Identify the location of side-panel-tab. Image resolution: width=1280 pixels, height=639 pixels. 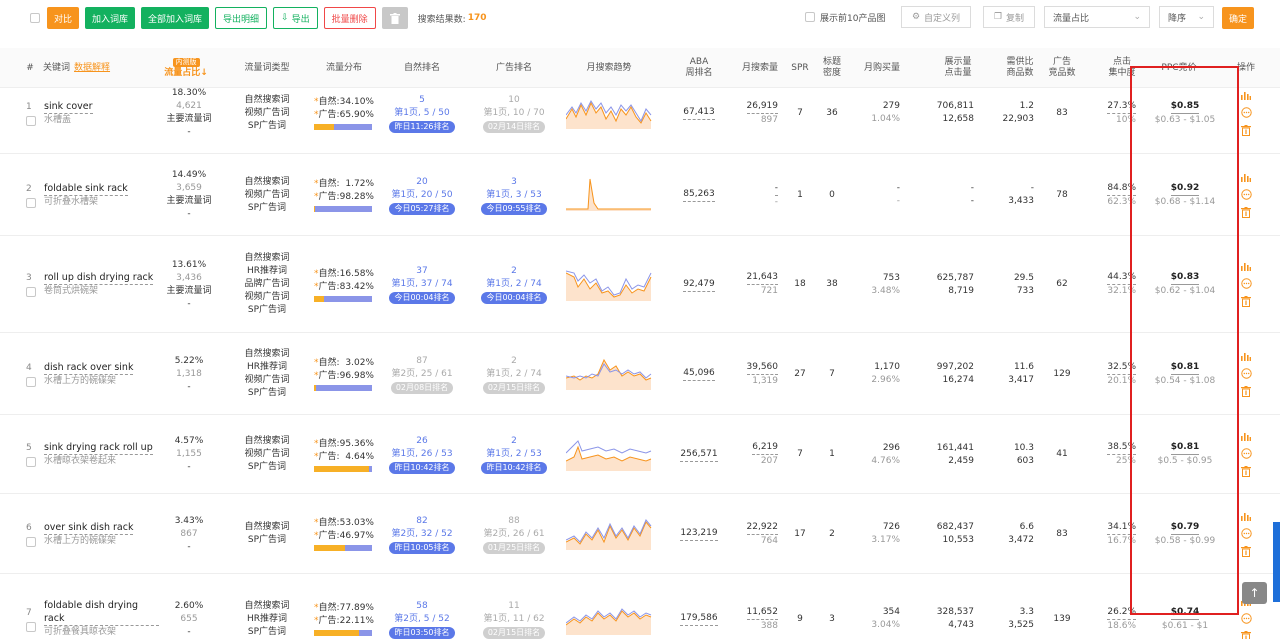
(1276, 562).